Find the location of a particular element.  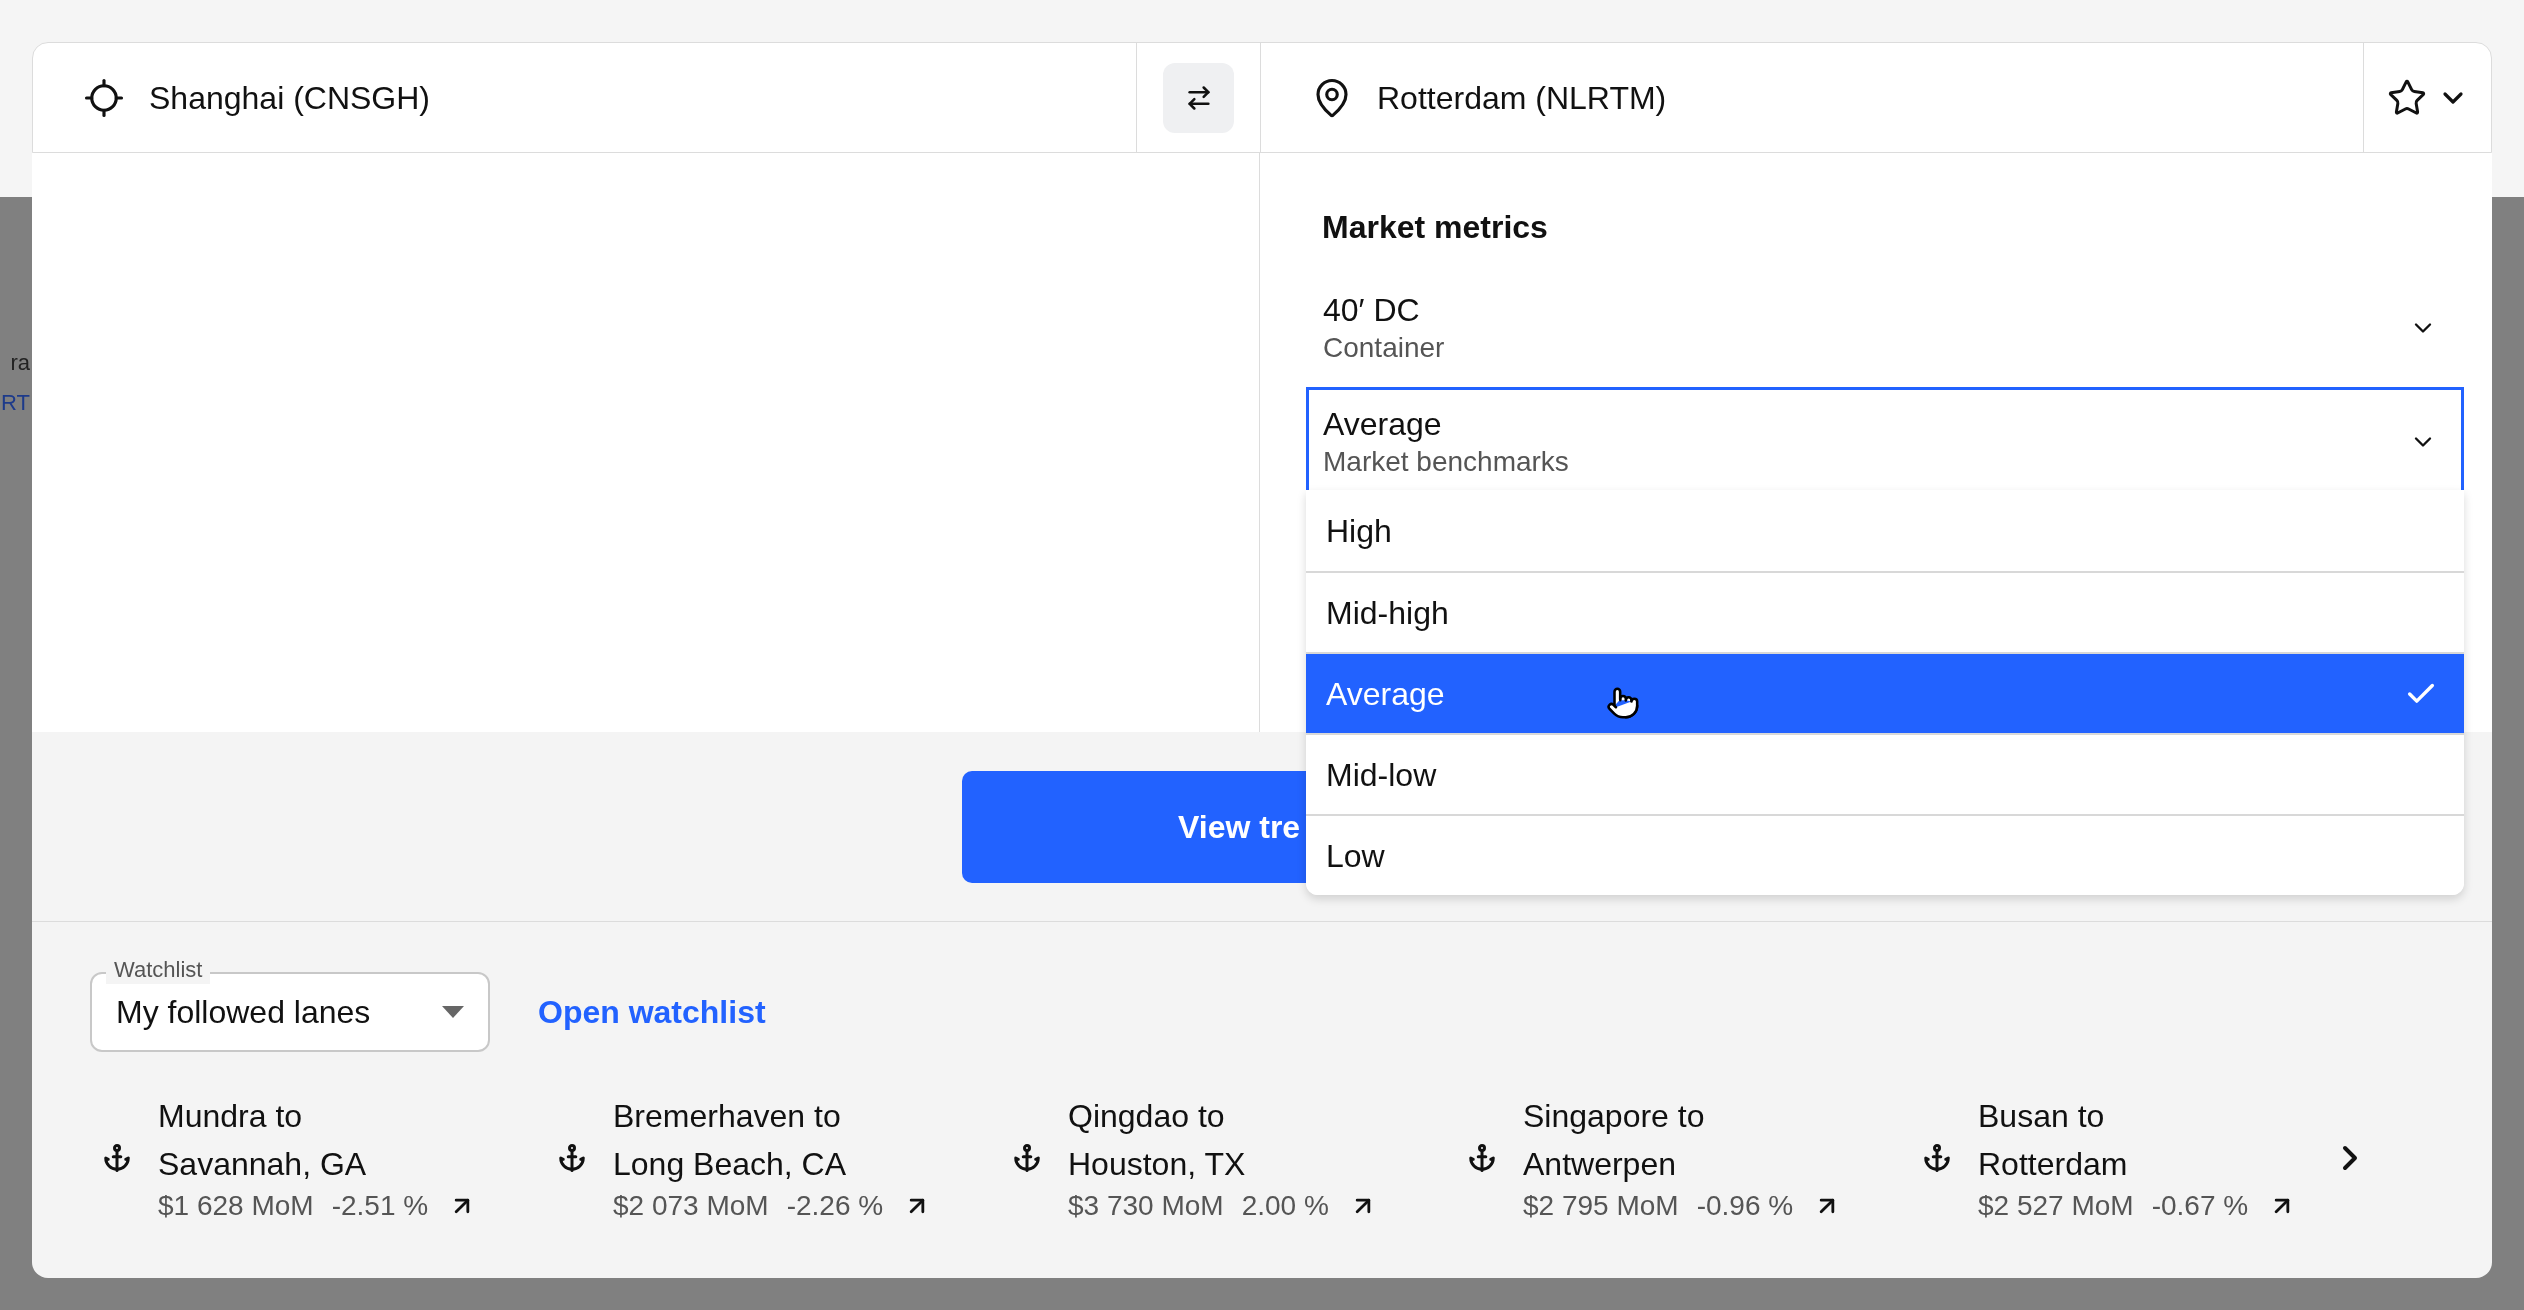

lane-change: -0.96 % is located at coordinates (1745, 1206).